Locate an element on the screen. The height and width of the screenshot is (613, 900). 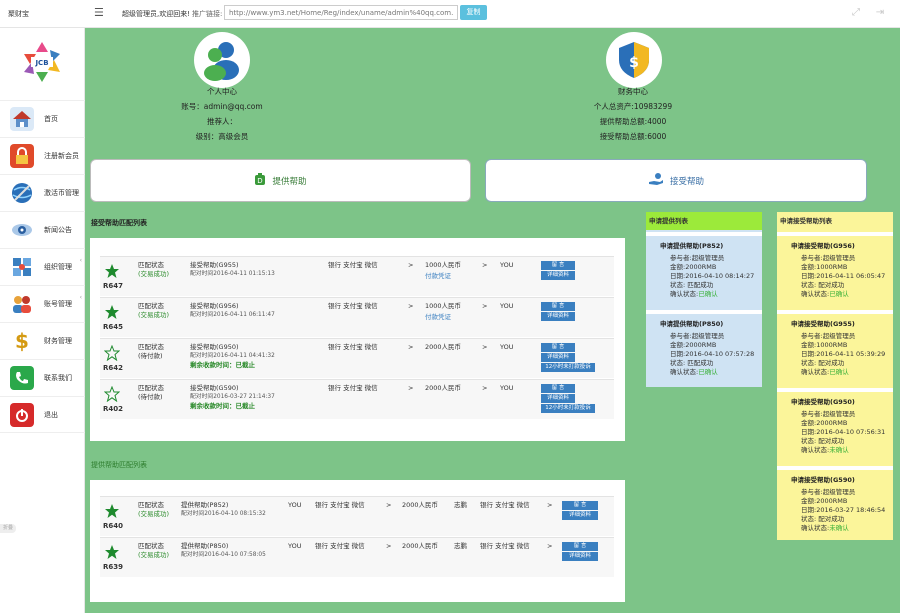
help-id: 接受帮助(G955) is located at coordinates (214, 265).